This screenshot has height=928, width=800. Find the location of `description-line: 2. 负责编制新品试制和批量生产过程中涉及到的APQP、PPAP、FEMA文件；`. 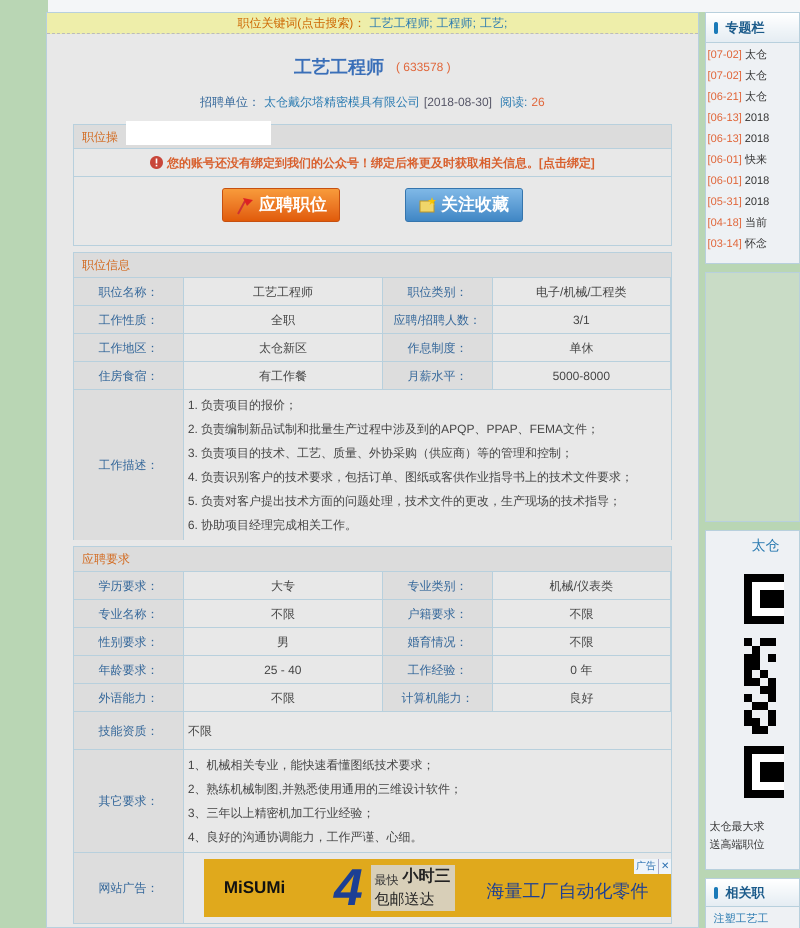

description-line: 2. 负责编制新品试制和批量生产过程中涉及到的APQP、PPAP、FEMA文件； is located at coordinates (394, 429).